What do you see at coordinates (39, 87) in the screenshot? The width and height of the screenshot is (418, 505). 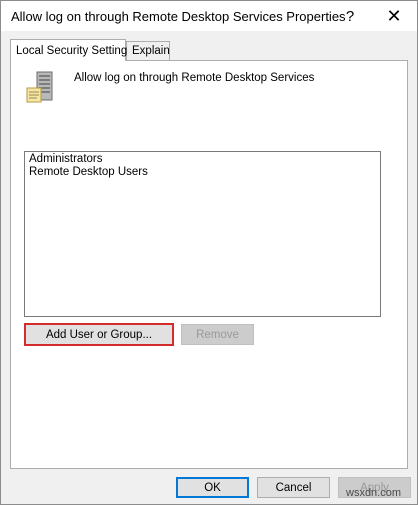 I see `server-policy-icon` at bounding box center [39, 87].